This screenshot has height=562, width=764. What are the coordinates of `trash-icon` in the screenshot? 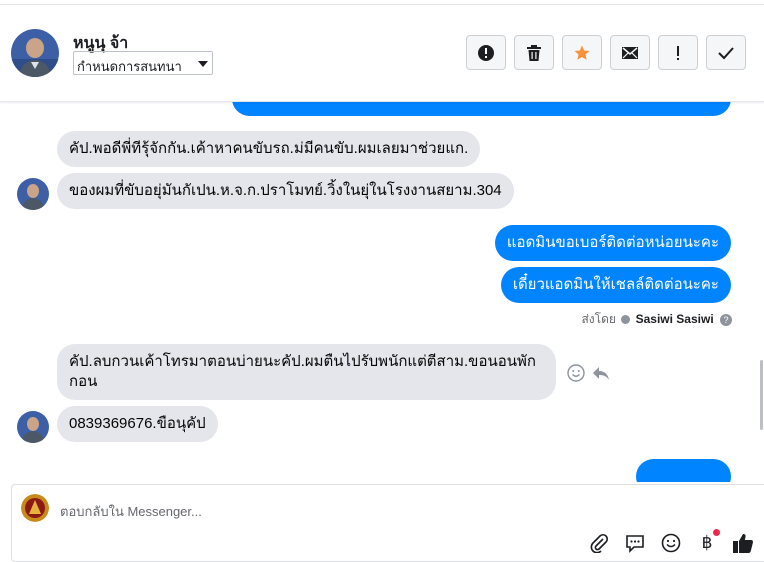 It's located at (534, 52).